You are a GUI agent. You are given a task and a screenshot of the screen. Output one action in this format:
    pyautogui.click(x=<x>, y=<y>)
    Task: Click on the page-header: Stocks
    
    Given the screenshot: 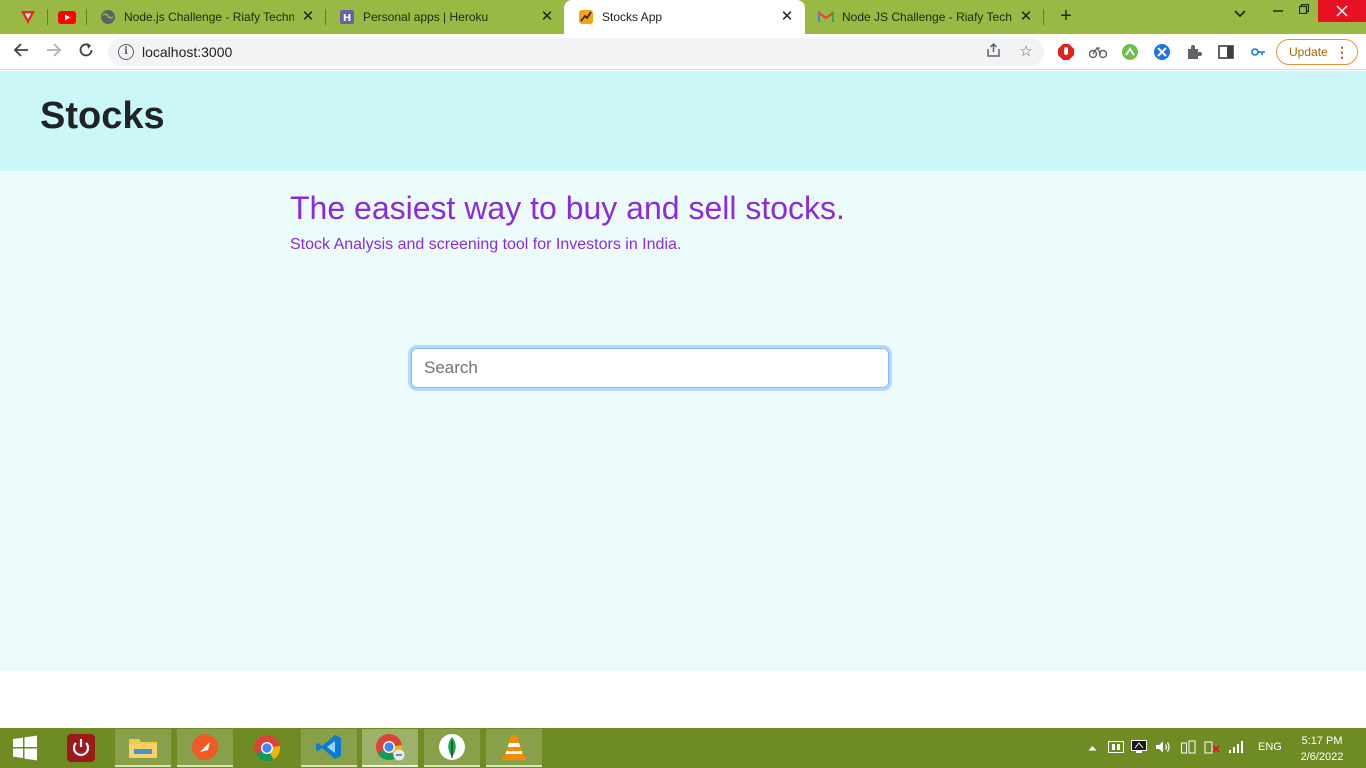 What is the action you would take?
    pyautogui.click(x=683, y=121)
    